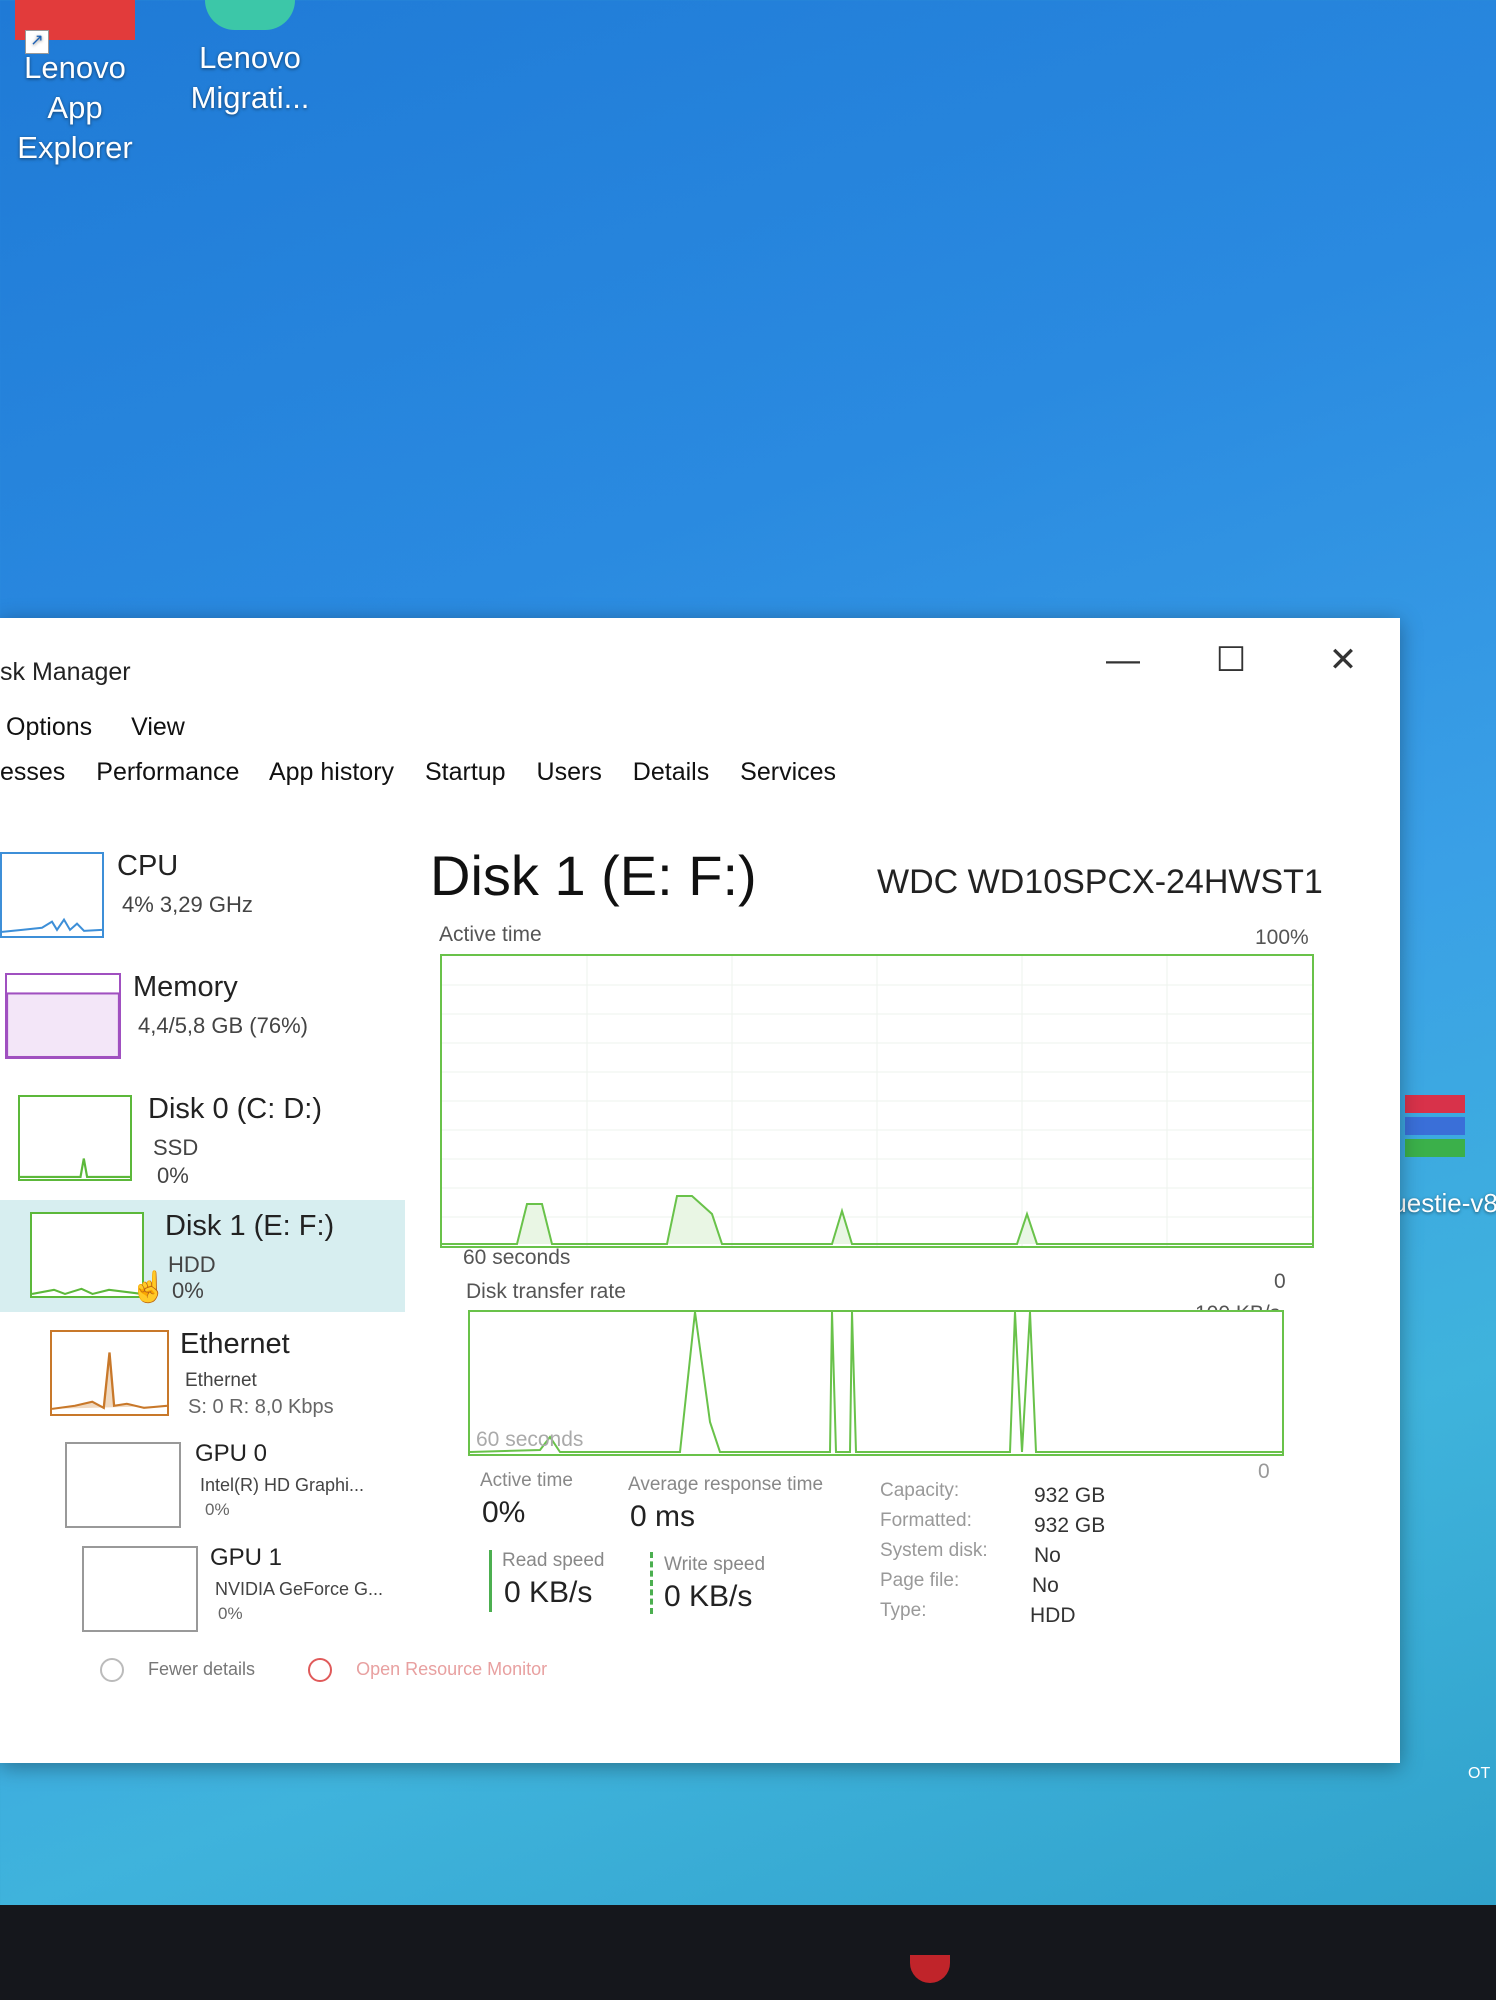 Image resolution: width=1496 pixels, height=2000 pixels. I want to click on footer: Fewer details Open Resource Monitor, so click(347, 1670).